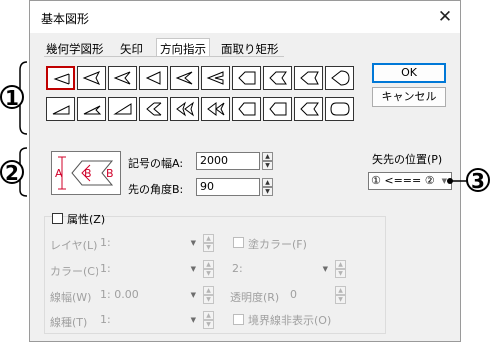 This screenshot has width=490, height=342. I want to click on width-spin-up-icon: ▲, so click(267, 156).